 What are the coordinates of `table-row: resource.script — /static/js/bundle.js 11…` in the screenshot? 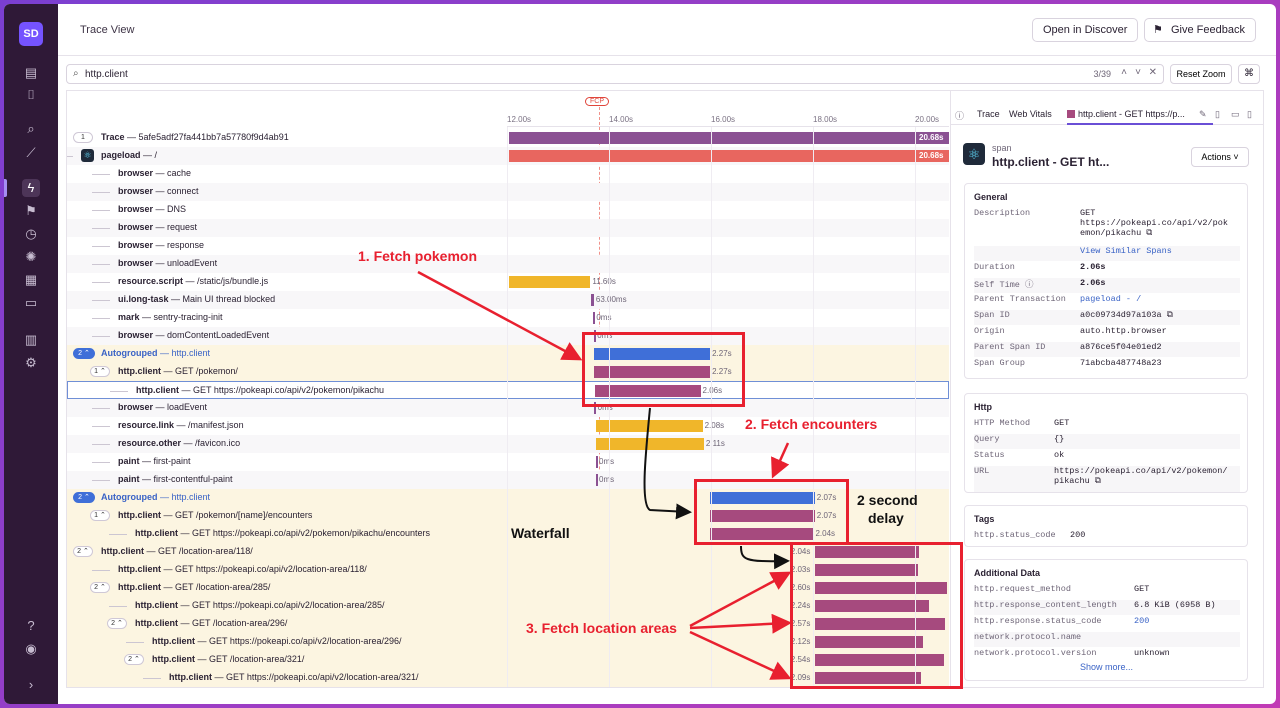 It's located at (508, 282).